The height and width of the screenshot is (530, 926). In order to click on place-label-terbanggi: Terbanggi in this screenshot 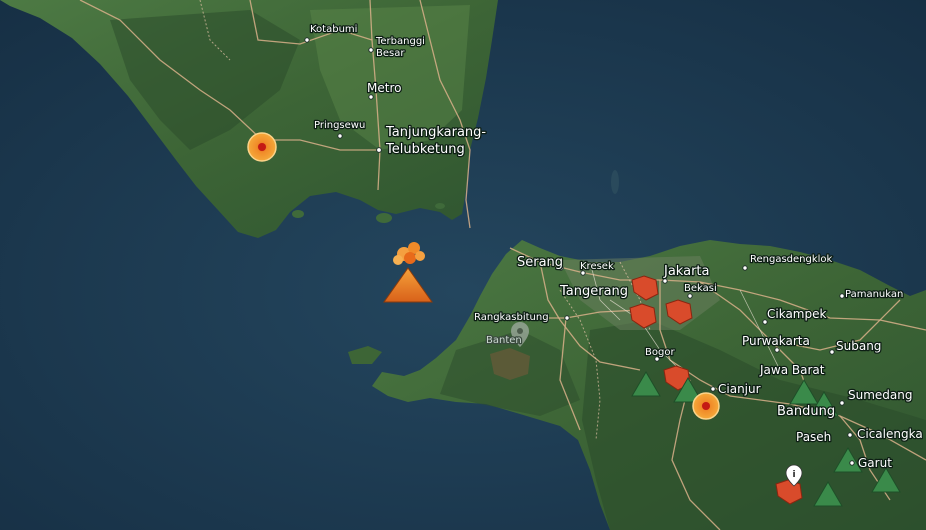, I will do `click(400, 42)`.